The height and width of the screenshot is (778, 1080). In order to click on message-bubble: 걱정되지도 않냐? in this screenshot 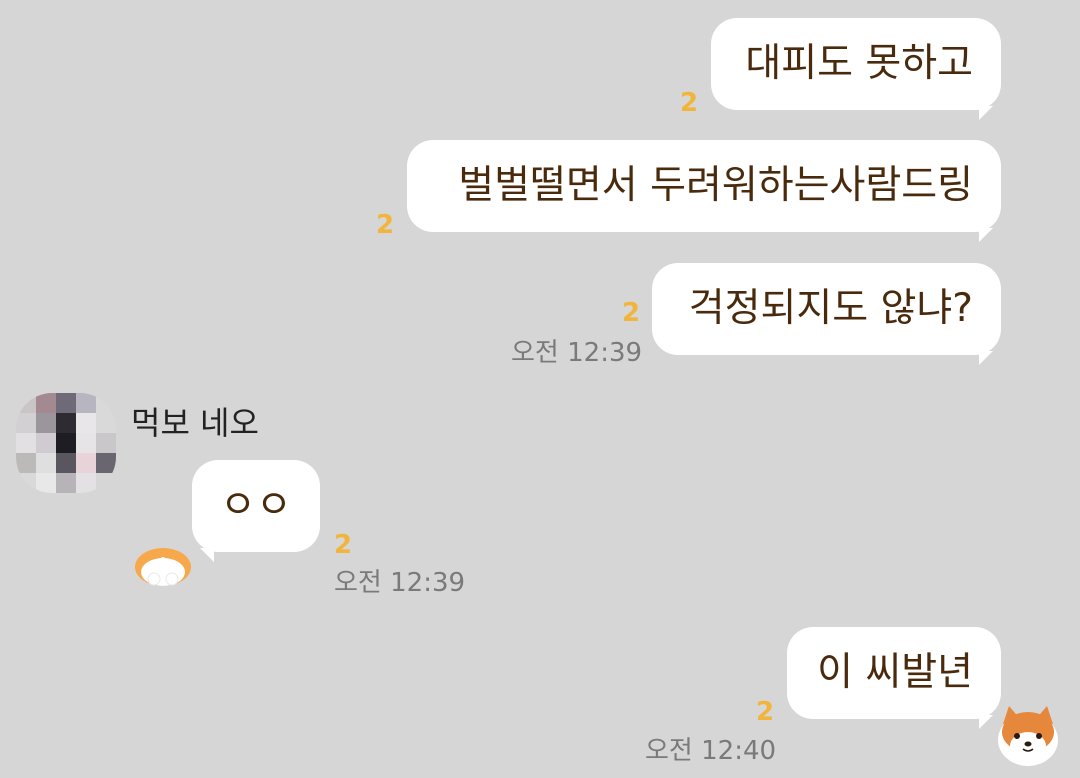, I will do `click(826, 314)`.